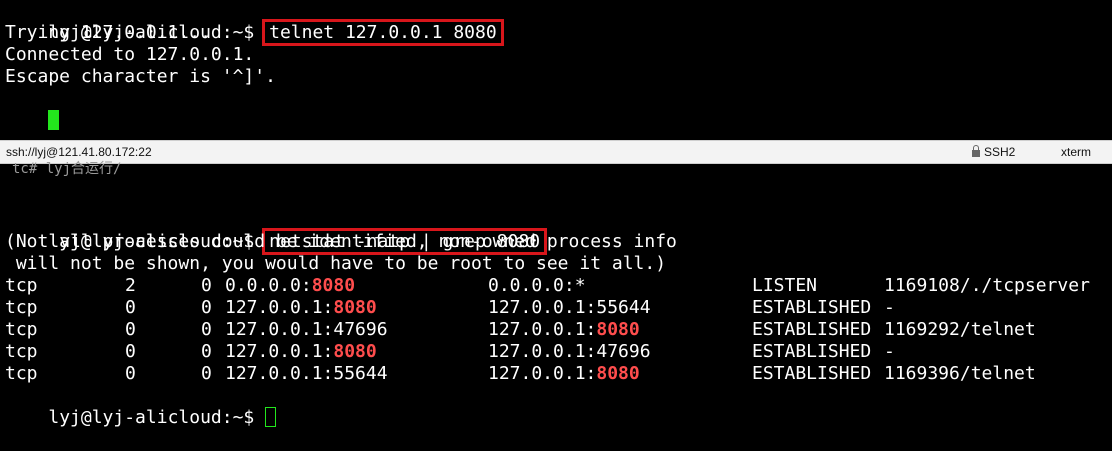  I want to click on tab-strip-remnant: tc# lyj合运行/, so click(556, 172).